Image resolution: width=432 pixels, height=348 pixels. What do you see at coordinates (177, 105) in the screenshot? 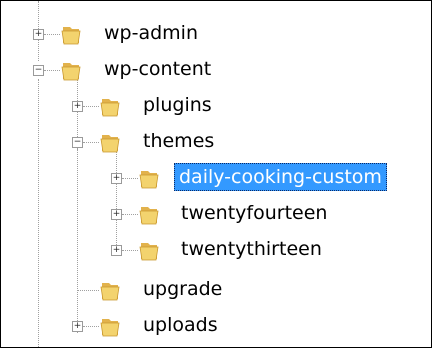
I see `tree-item-label: plugins` at bounding box center [177, 105].